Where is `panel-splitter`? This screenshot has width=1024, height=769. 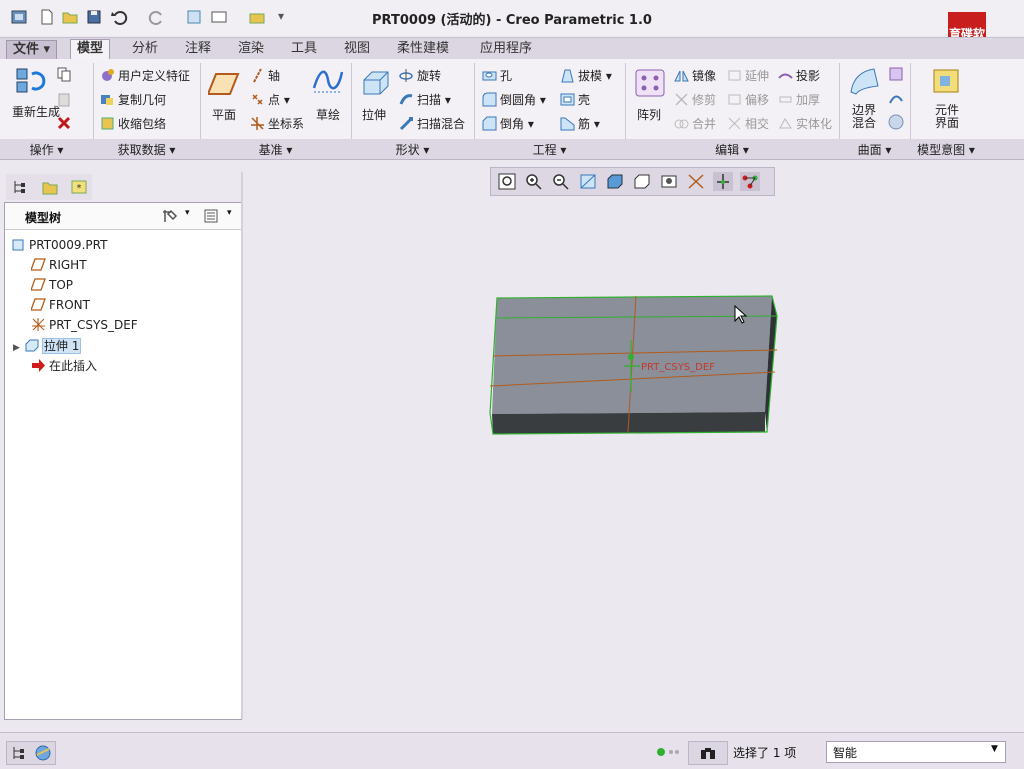
panel-splitter is located at coordinates (242, 445).